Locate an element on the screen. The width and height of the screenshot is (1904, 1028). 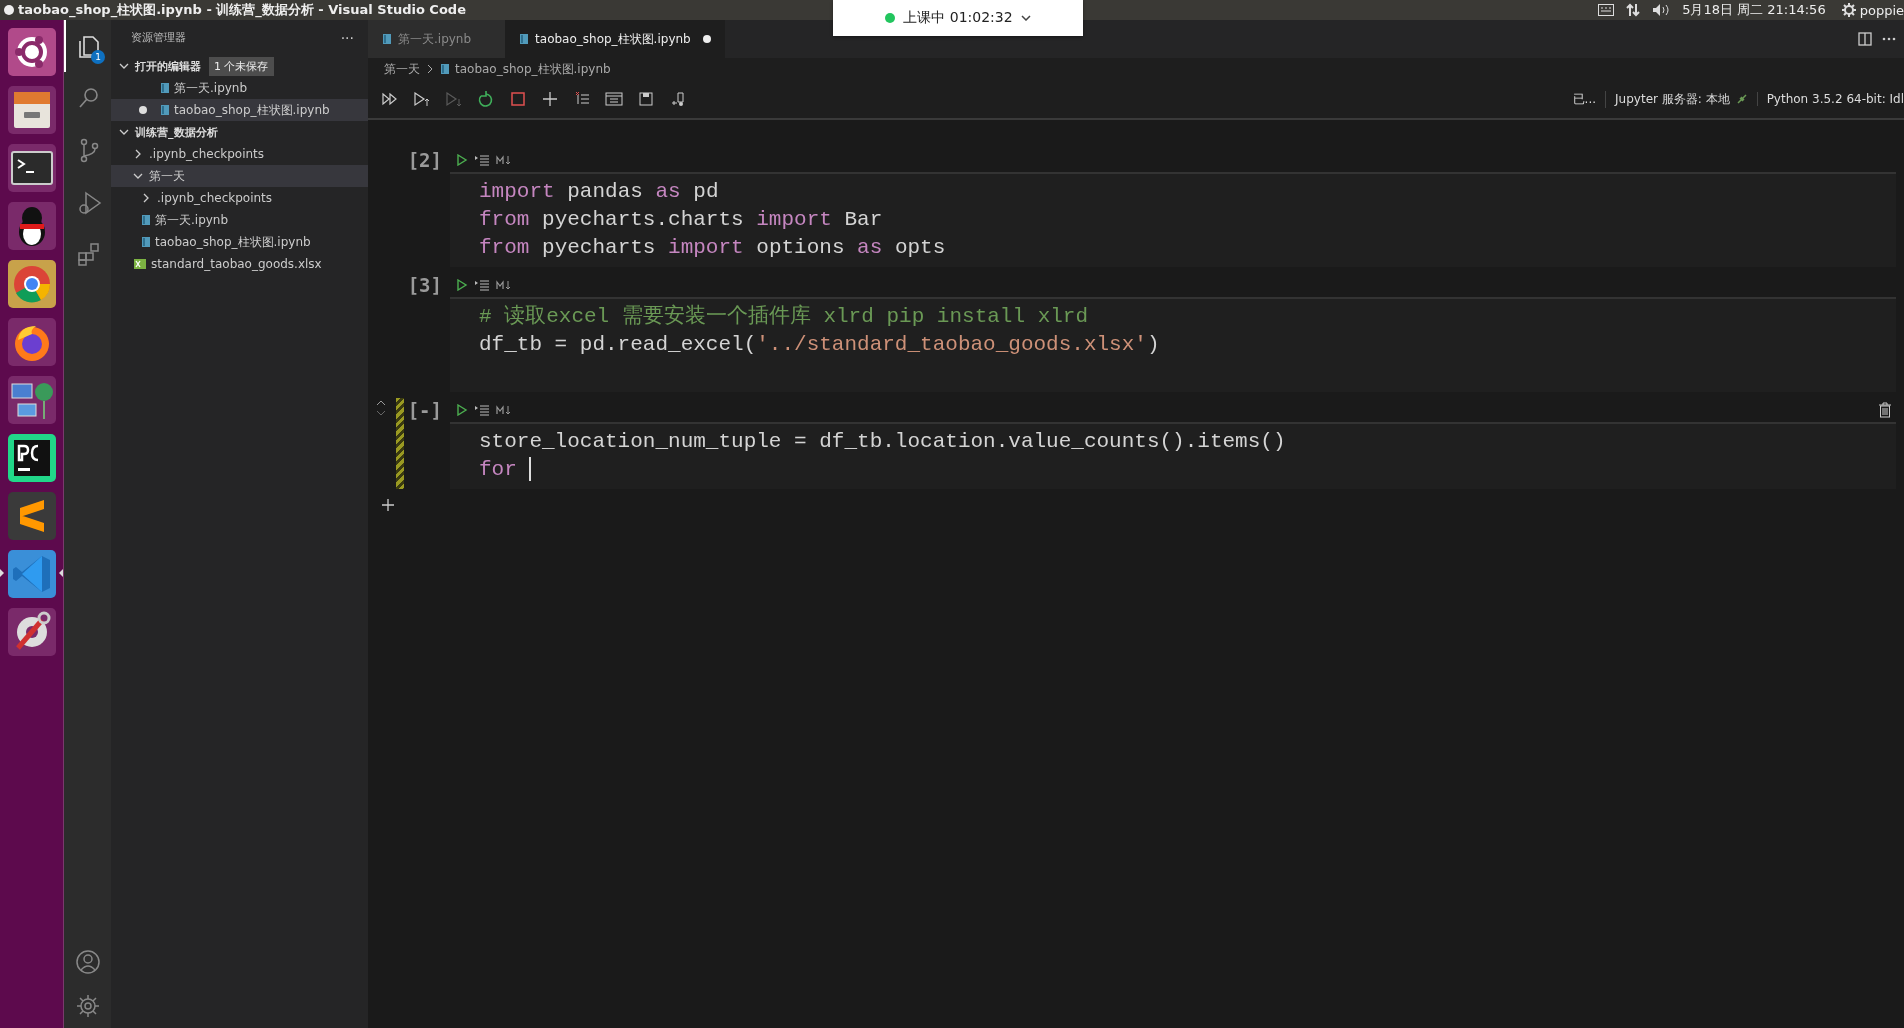
file-item: 第一天.ipynb is located at coordinates (239, 220).